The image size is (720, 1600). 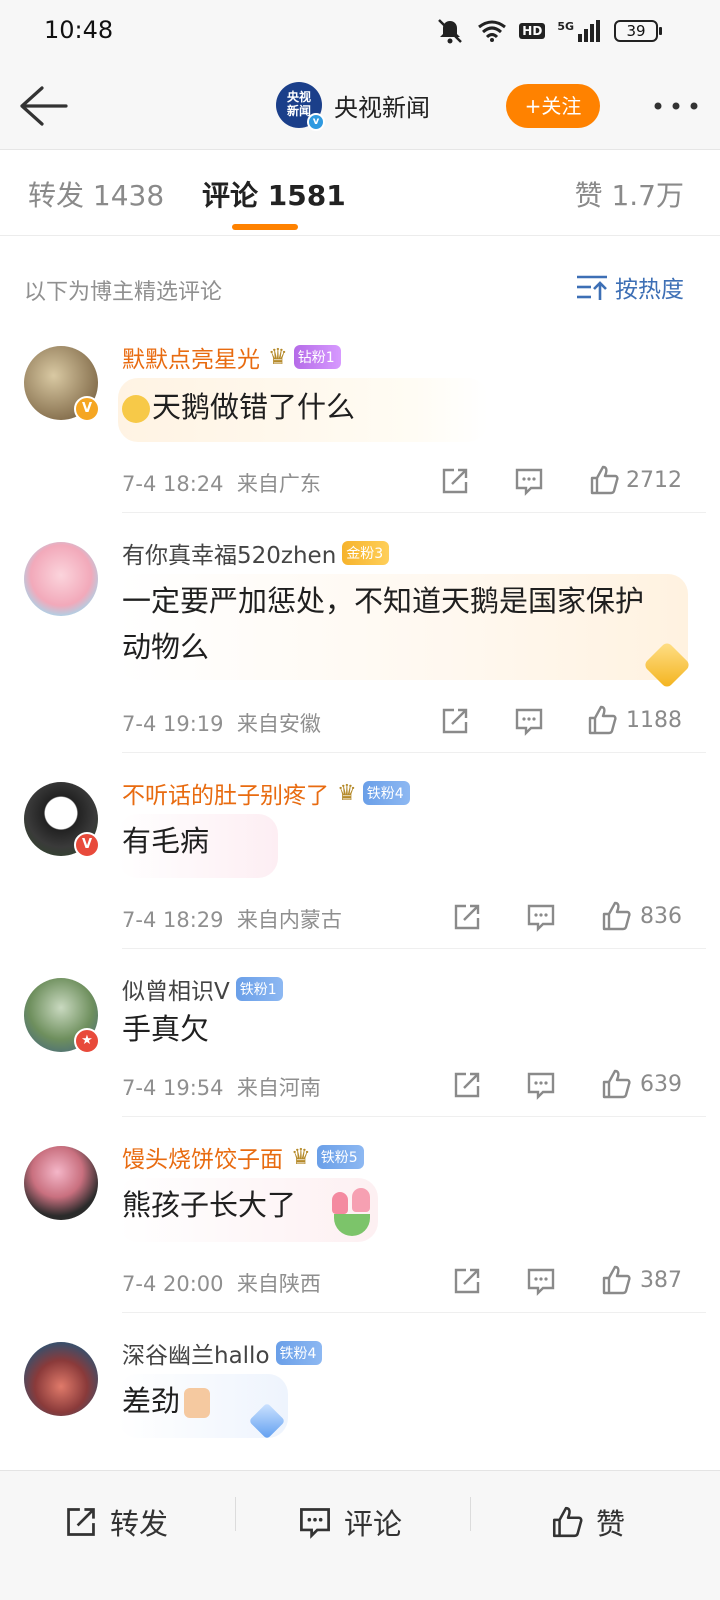 I want to click on comment-username: 馒头烧饼饺子面 ♛ 铁粉5, so click(x=243, y=1157).